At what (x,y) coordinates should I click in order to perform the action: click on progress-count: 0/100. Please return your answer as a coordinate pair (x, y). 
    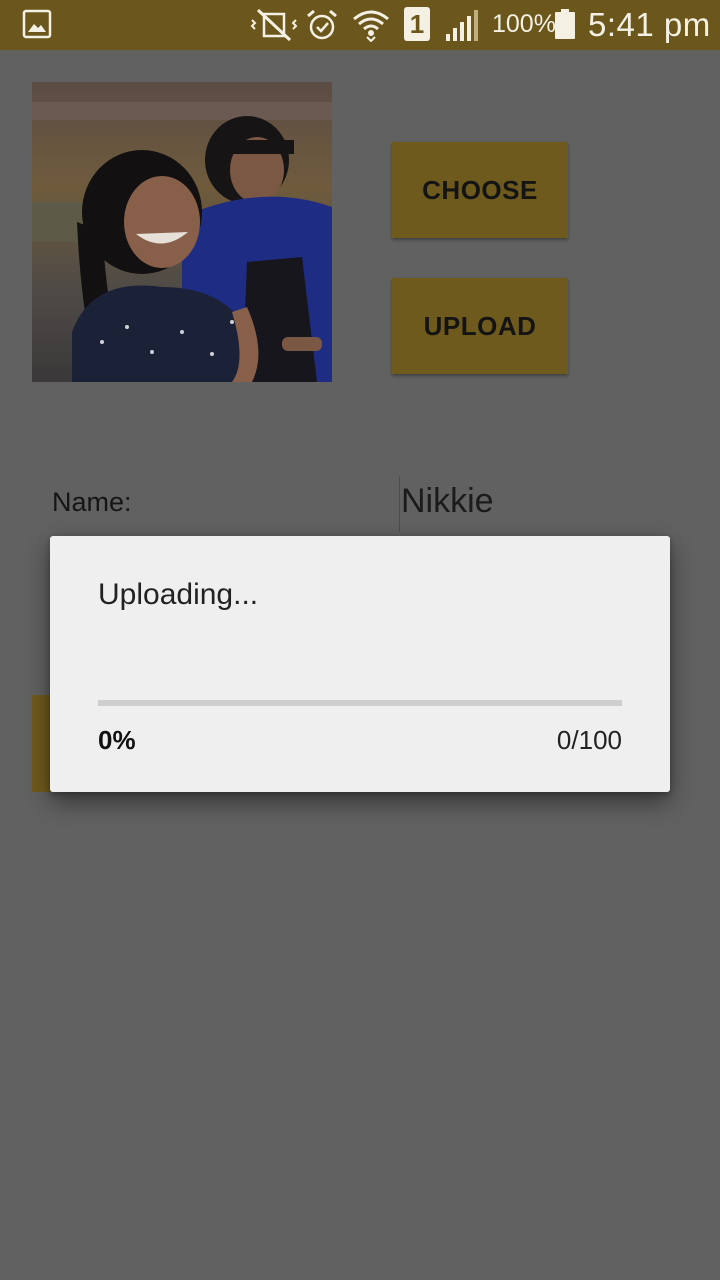
    Looking at the image, I should click on (589, 740).